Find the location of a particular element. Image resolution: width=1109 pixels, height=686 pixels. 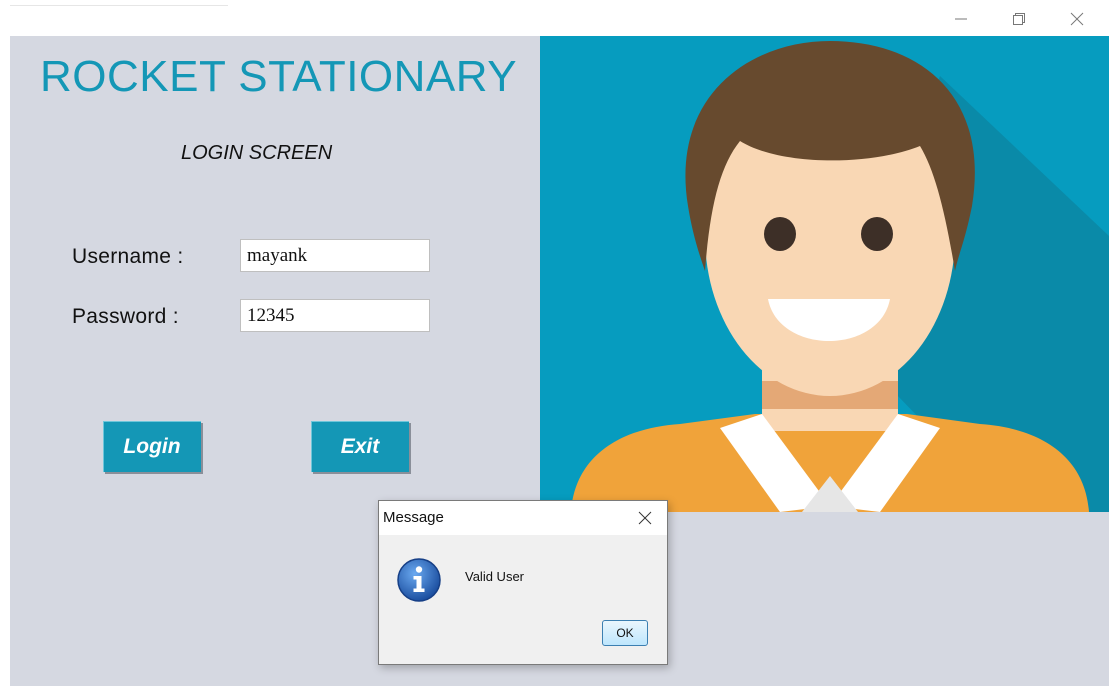

close-window-button is located at coordinates (1077, 19).